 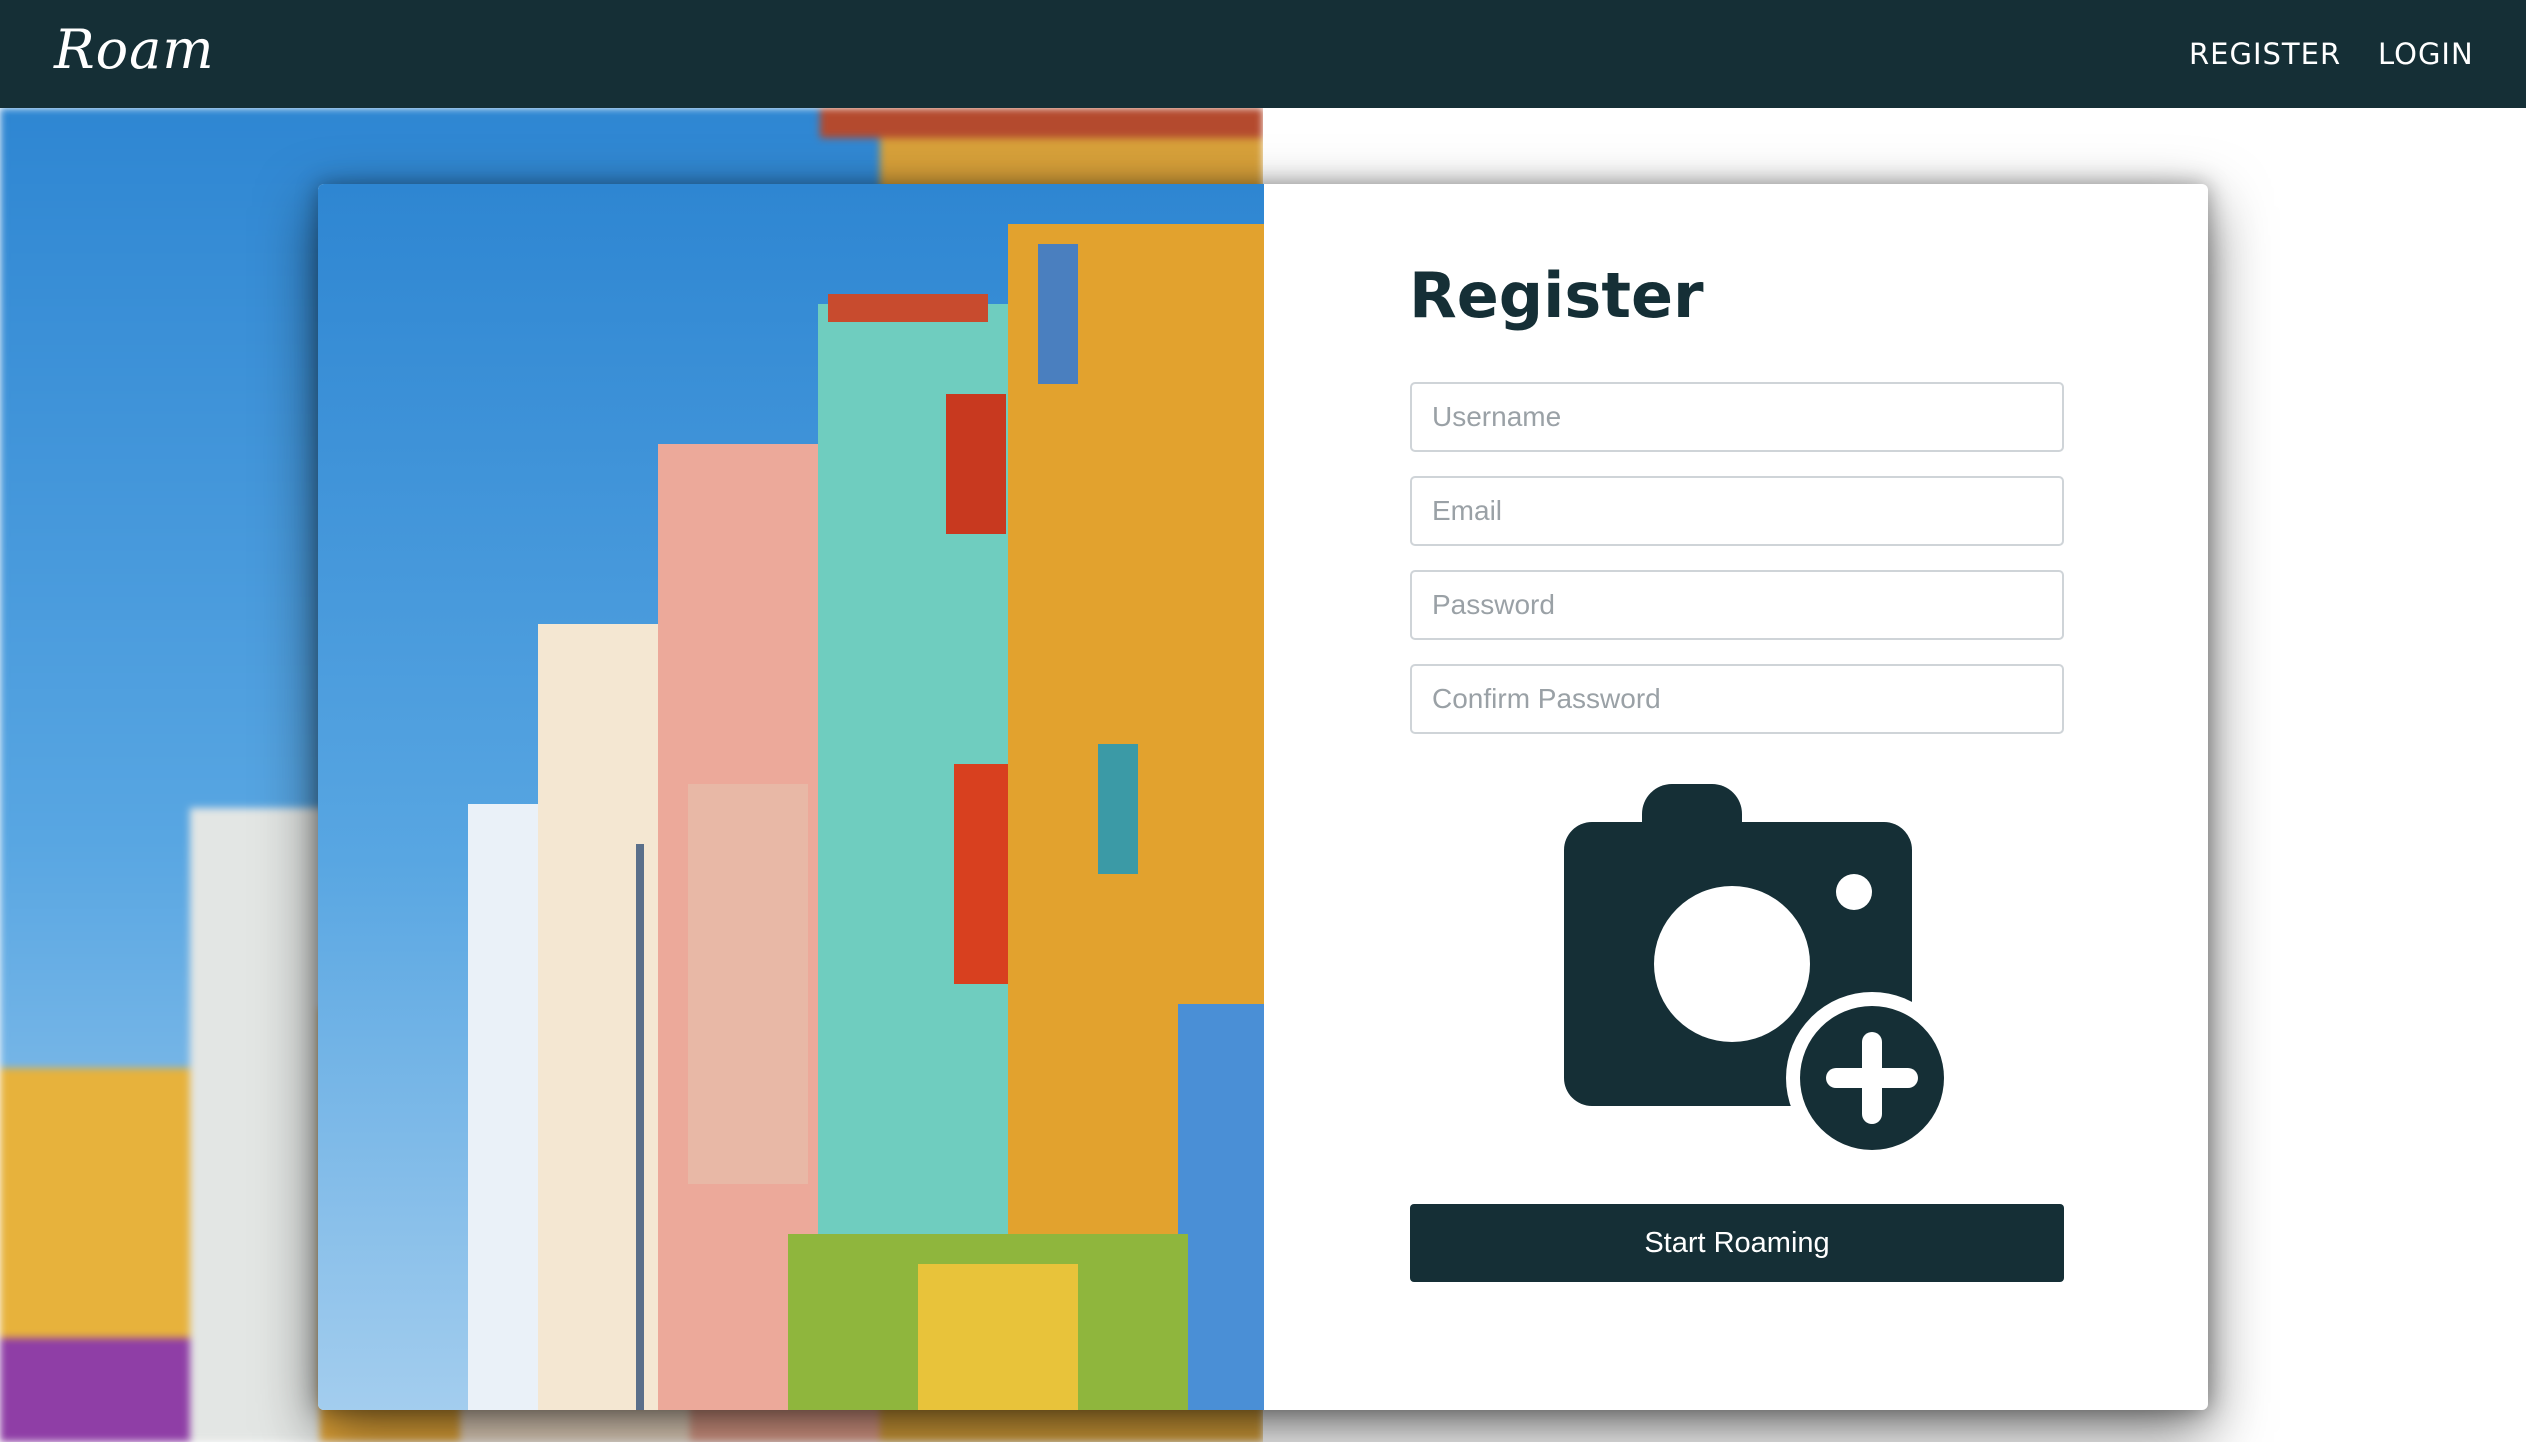 I want to click on nav-register-link: REGISTER, so click(x=2265, y=54).